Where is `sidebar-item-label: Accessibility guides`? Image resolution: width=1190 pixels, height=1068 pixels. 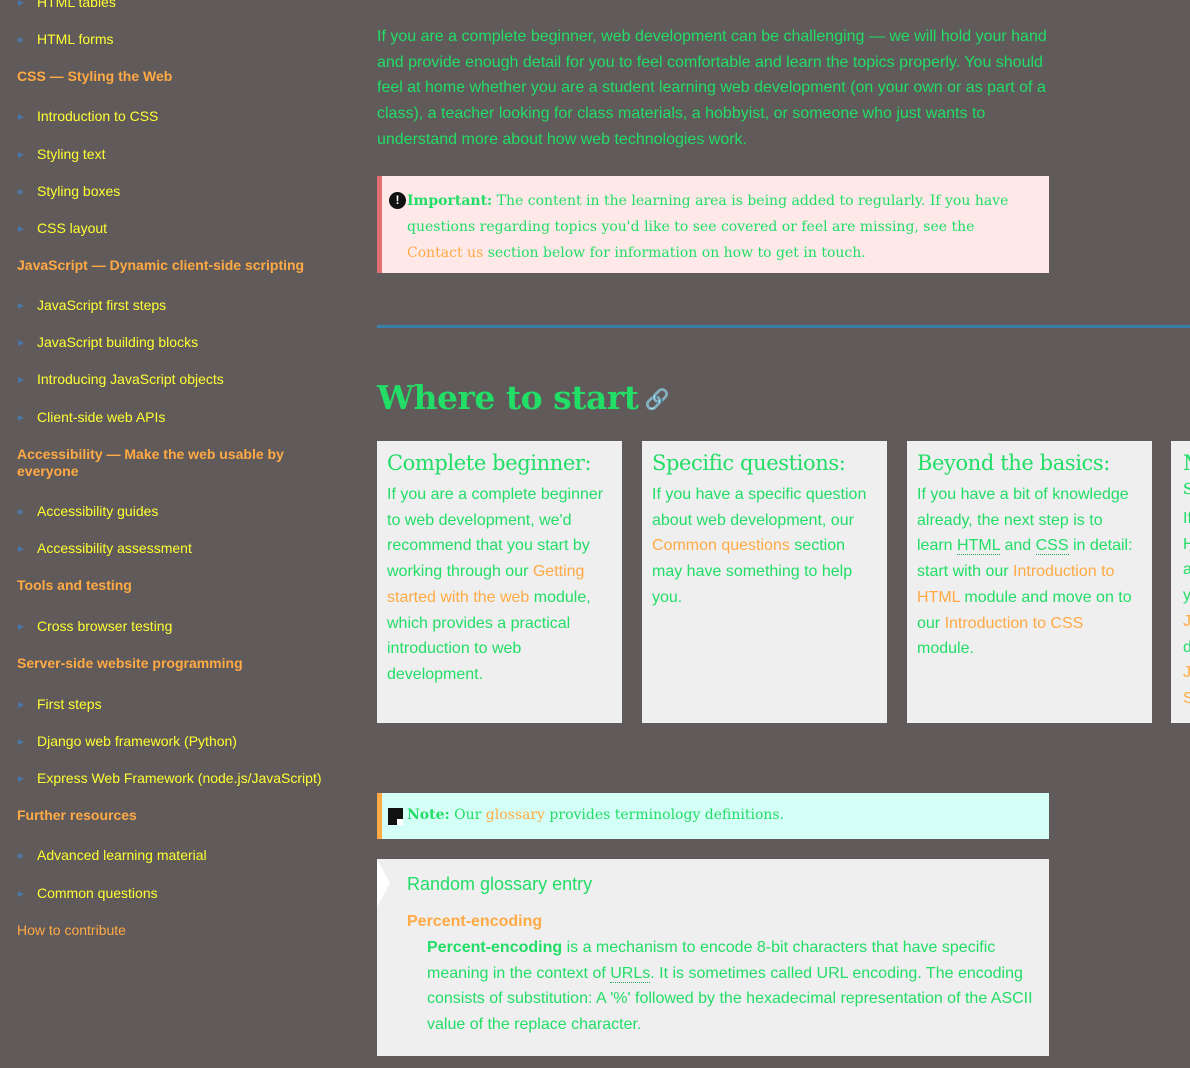
sidebar-item-label: Accessibility guides is located at coordinates (98, 511).